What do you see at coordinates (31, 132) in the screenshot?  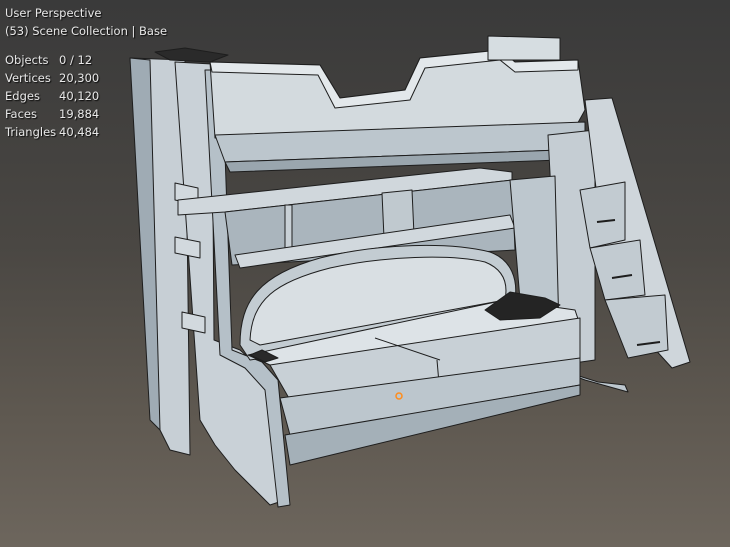 I see `stat-label: Triangles` at bounding box center [31, 132].